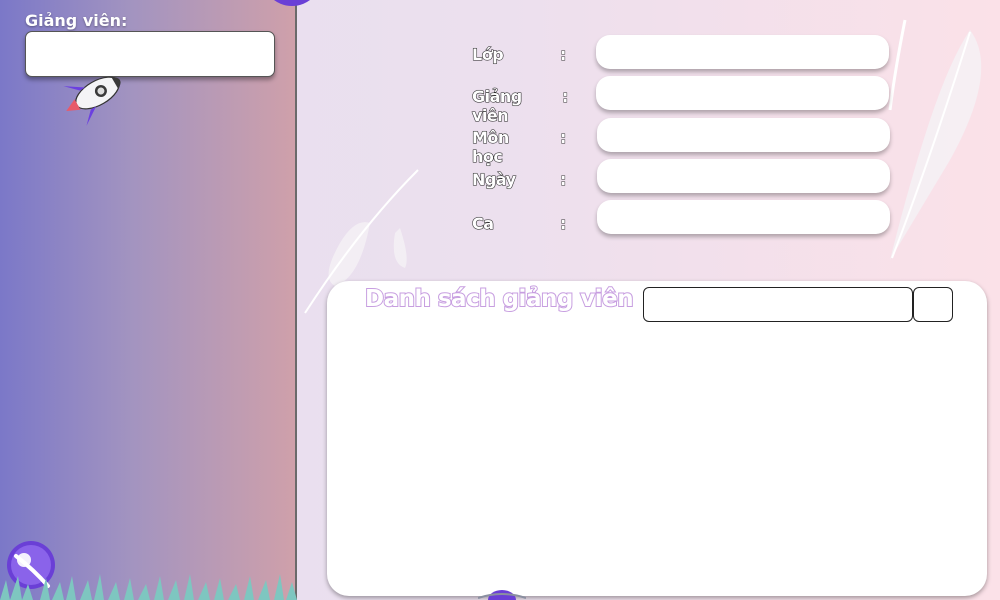  Describe the element at coordinates (743, 135) in the screenshot. I see `subject-field` at that location.